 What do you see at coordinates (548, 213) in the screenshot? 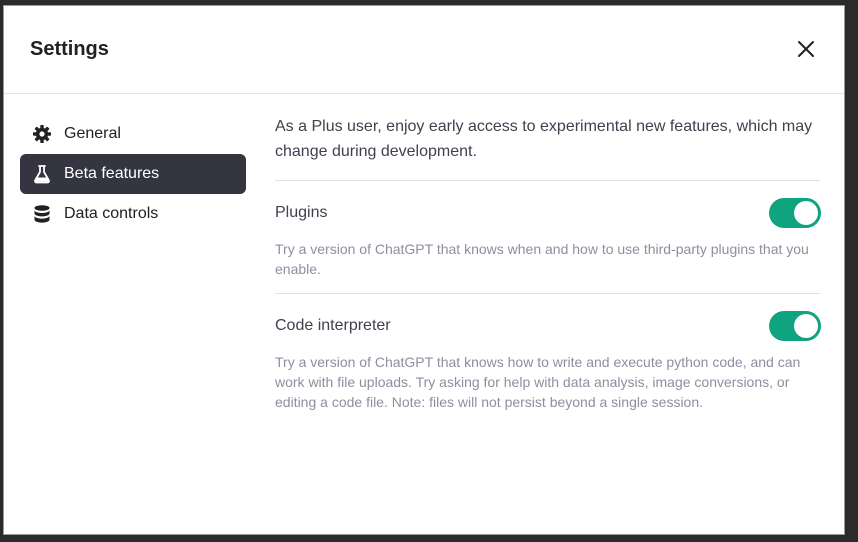
I see `feature-row: Plugins` at bounding box center [548, 213].